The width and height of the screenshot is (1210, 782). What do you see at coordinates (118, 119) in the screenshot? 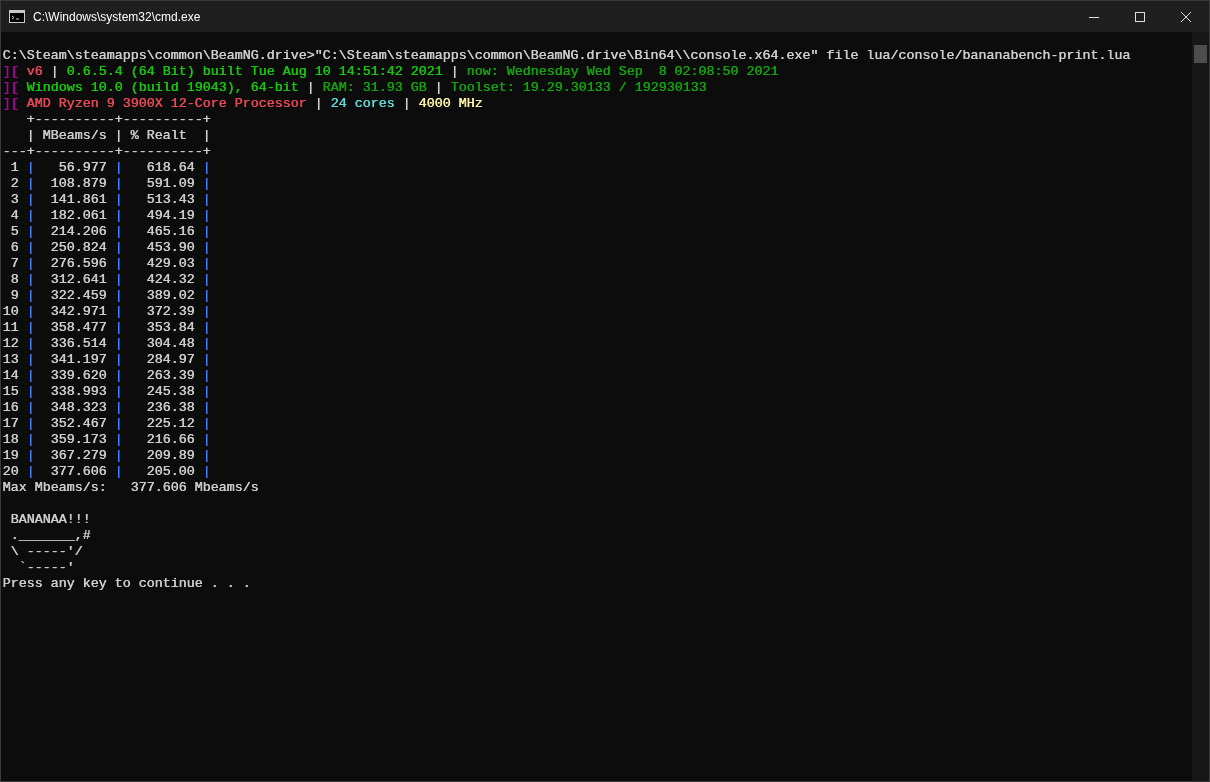
I see `console-text: +----------+----------+` at bounding box center [118, 119].